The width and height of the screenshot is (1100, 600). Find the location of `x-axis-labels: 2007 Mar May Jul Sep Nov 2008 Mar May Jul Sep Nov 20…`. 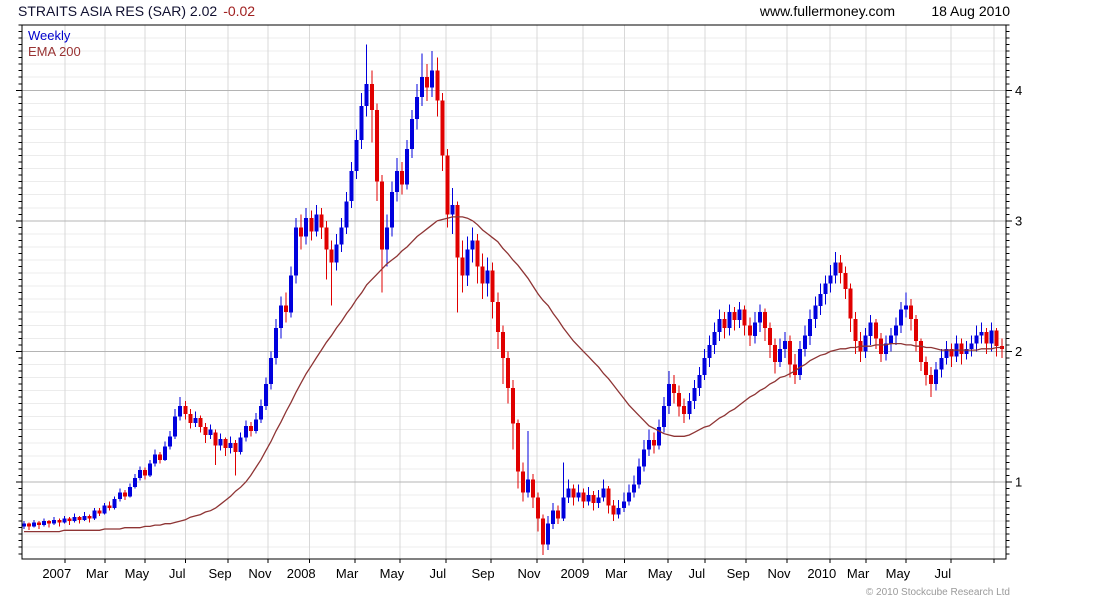

x-axis-labels: 2007 Mar May Jul Sep Nov 2008 Mar May Jul Sep Nov 20… is located at coordinates (496, 573).